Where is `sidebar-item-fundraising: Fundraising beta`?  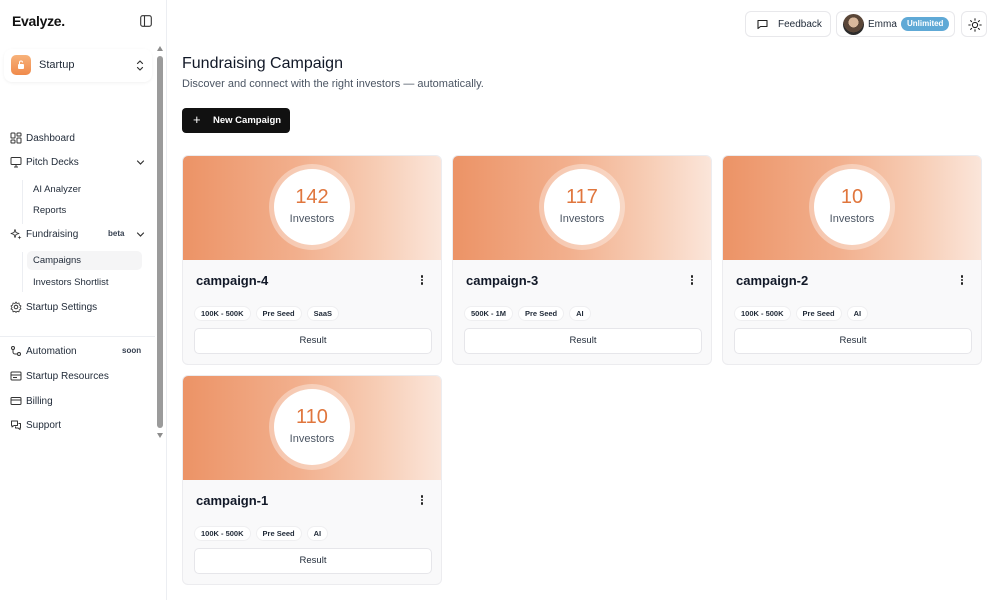
sidebar-item-fundraising: Fundraising beta is located at coordinates (77, 235).